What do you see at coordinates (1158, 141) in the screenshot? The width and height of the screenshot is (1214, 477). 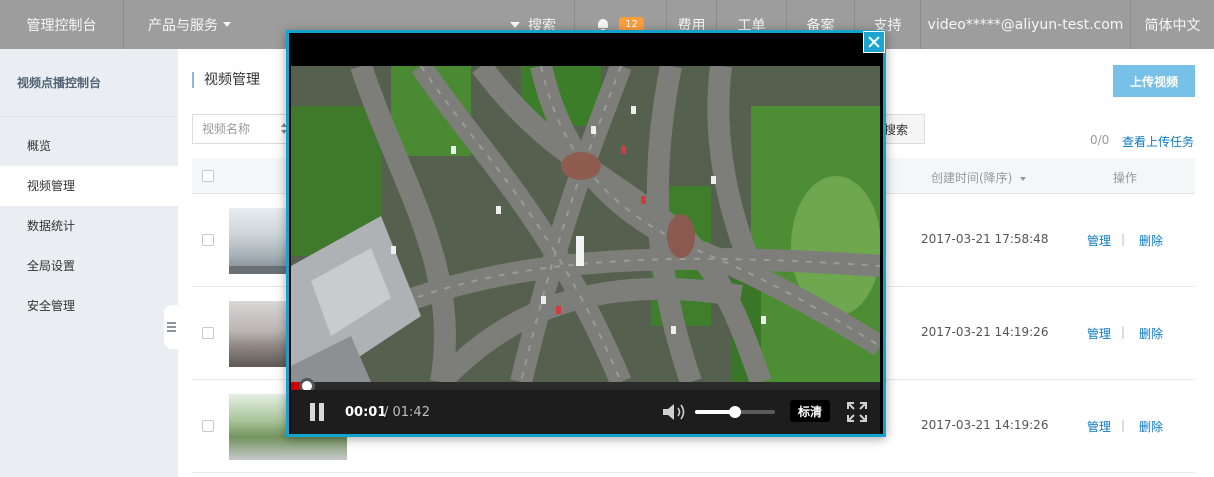 I see `view-upload-tasks-link: 查看上传任务` at bounding box center [1158, 141].